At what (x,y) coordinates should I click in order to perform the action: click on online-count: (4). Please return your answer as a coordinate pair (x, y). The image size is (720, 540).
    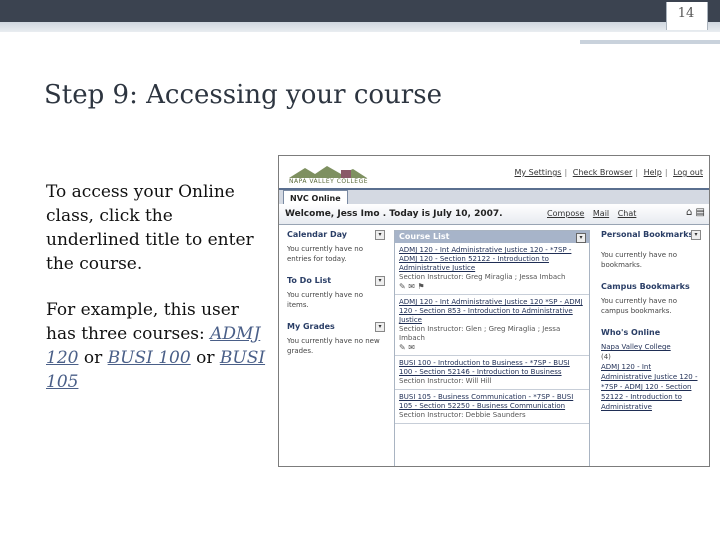
    Looking at the image, I should click on (606, 357).